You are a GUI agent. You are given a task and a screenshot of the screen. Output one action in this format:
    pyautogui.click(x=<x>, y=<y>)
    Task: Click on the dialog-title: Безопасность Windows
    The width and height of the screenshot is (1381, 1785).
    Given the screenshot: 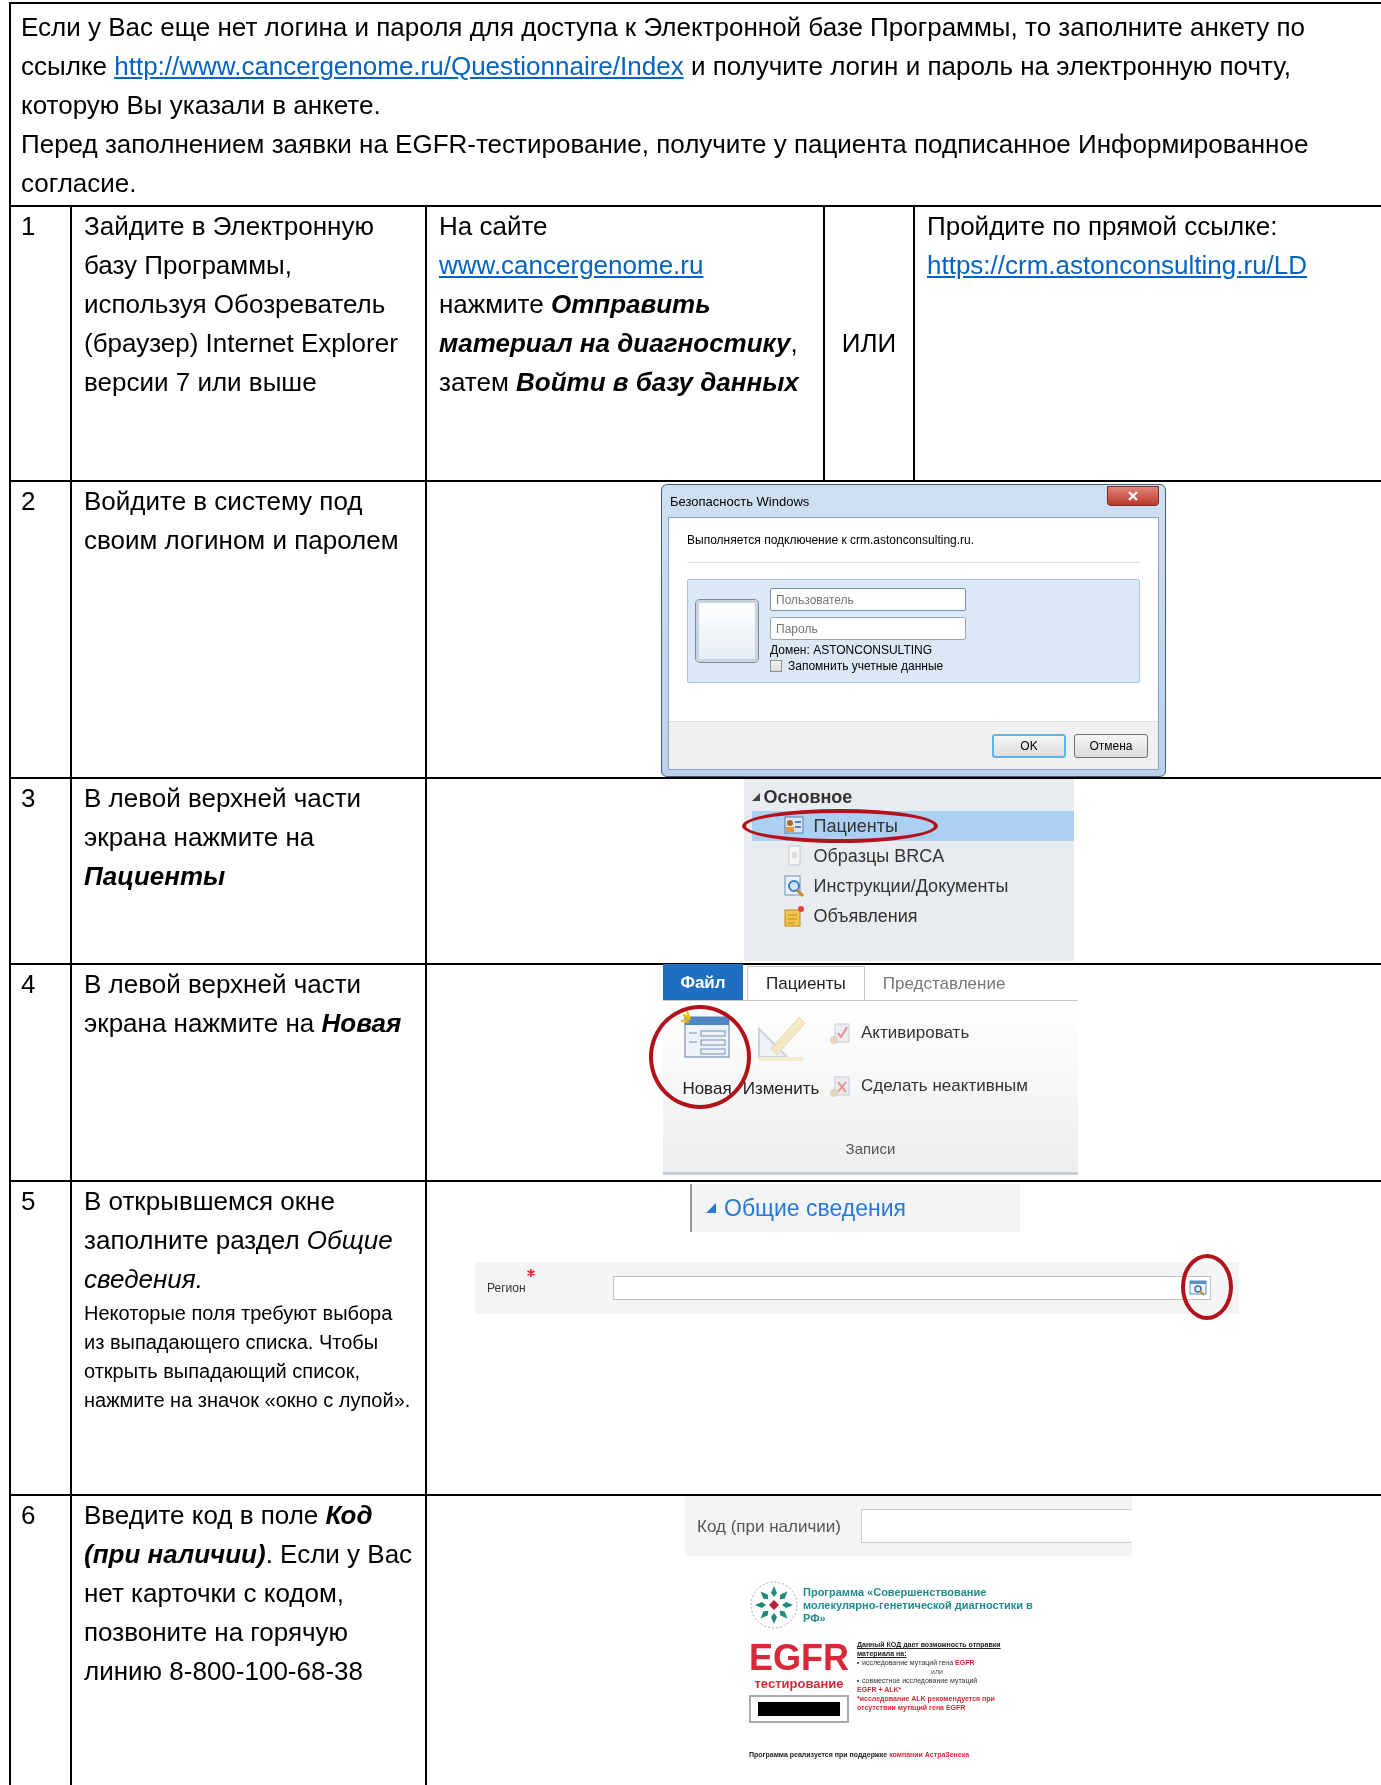 What is the action you would take?
    pyautogui.click(x=739, y=501)
    